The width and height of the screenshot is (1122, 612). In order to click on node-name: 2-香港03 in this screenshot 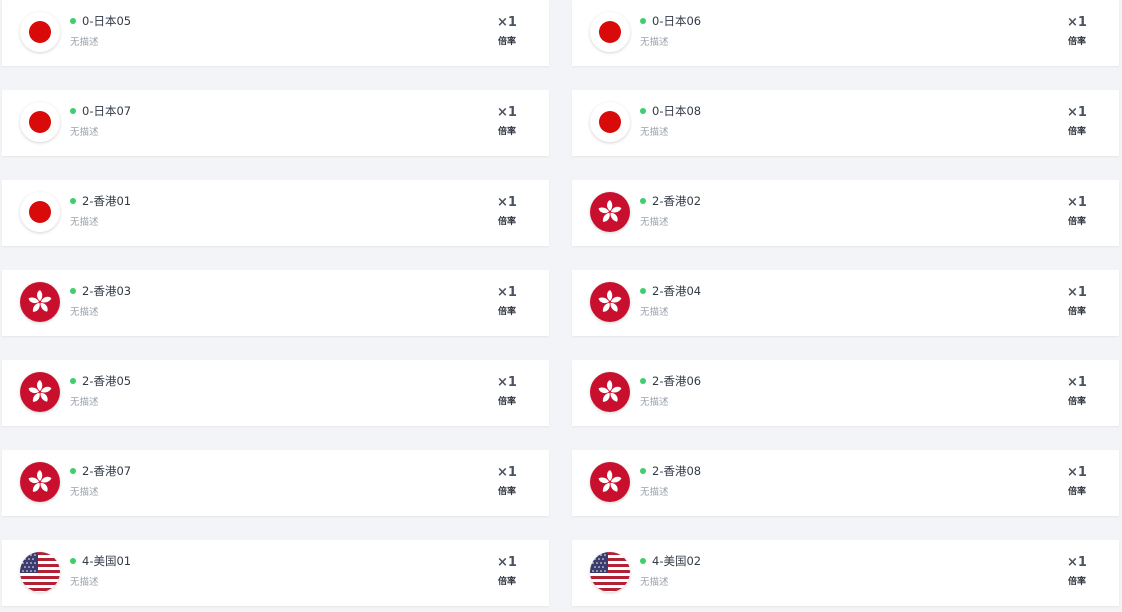, I will do `click(107, 291)`.